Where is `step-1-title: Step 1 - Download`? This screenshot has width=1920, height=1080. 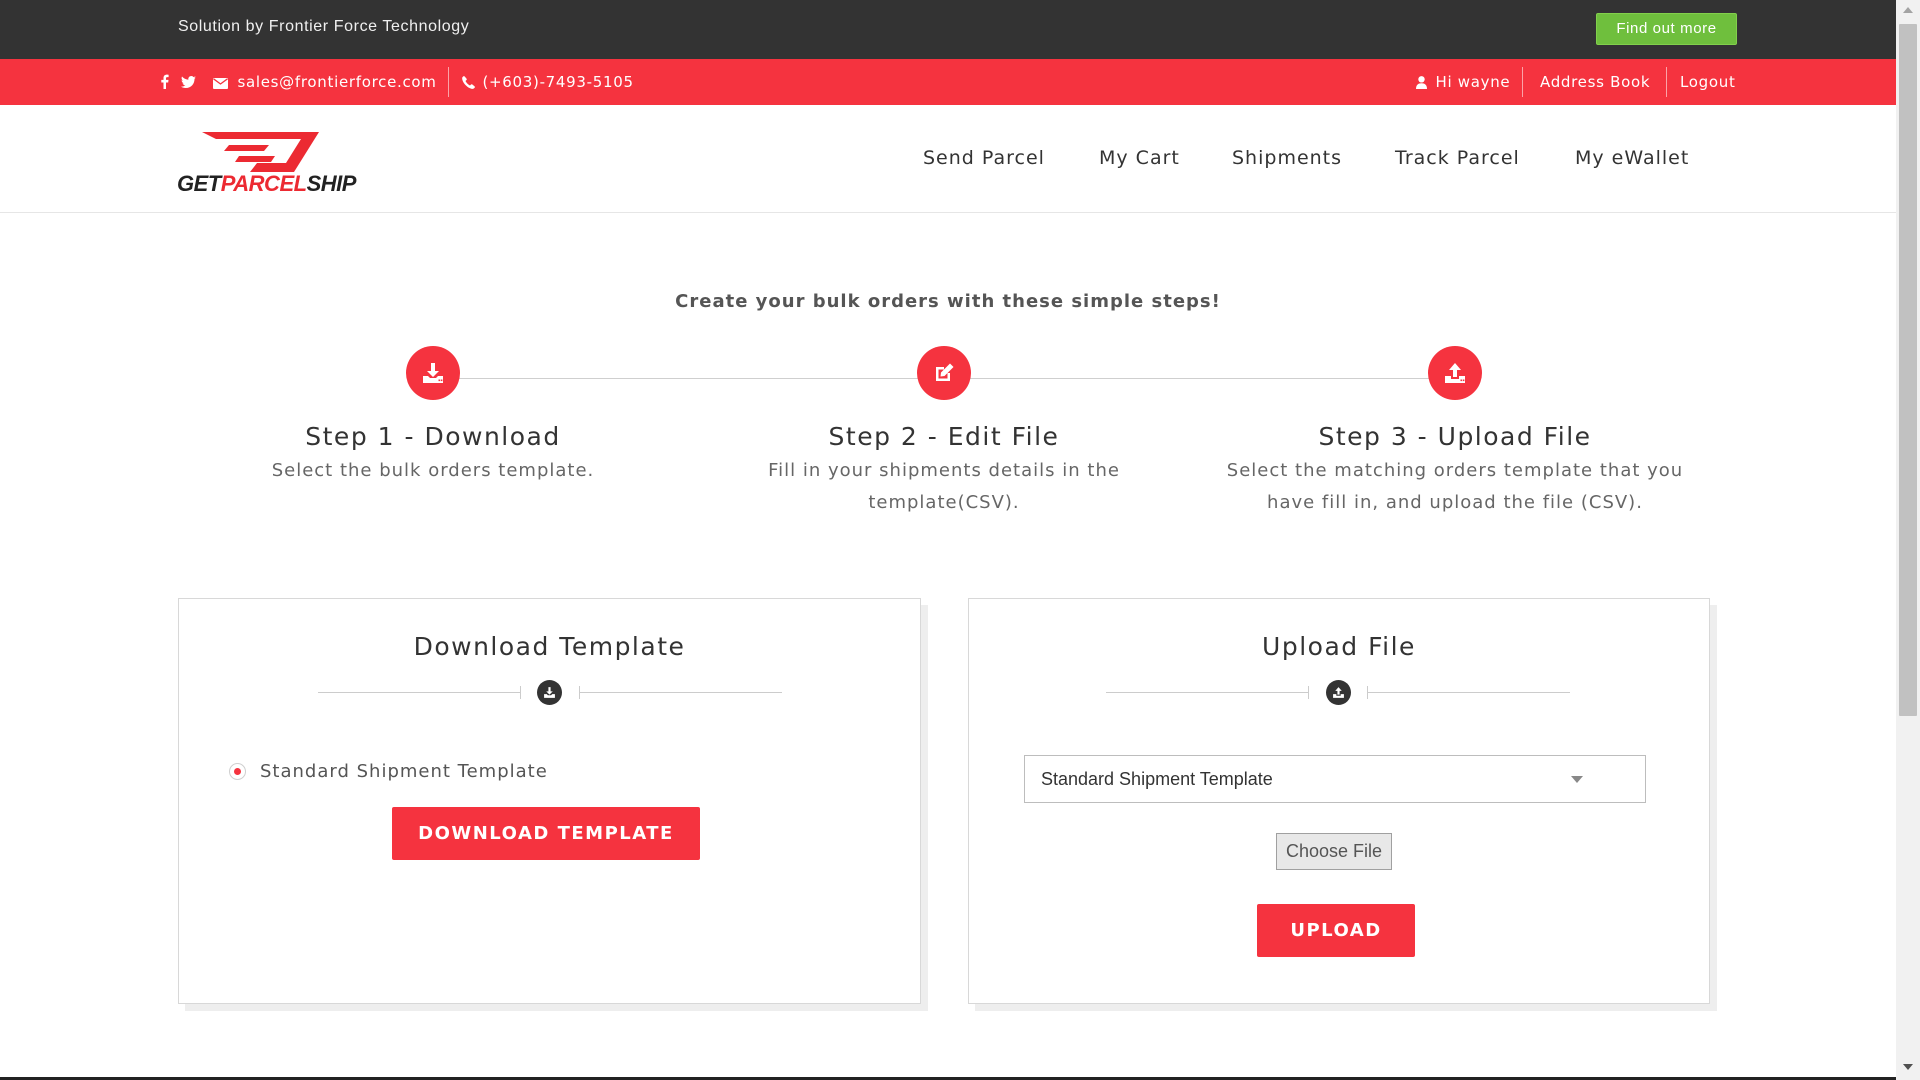 step-1-title: Step 1 - Download is located at coordinates (433, 436).